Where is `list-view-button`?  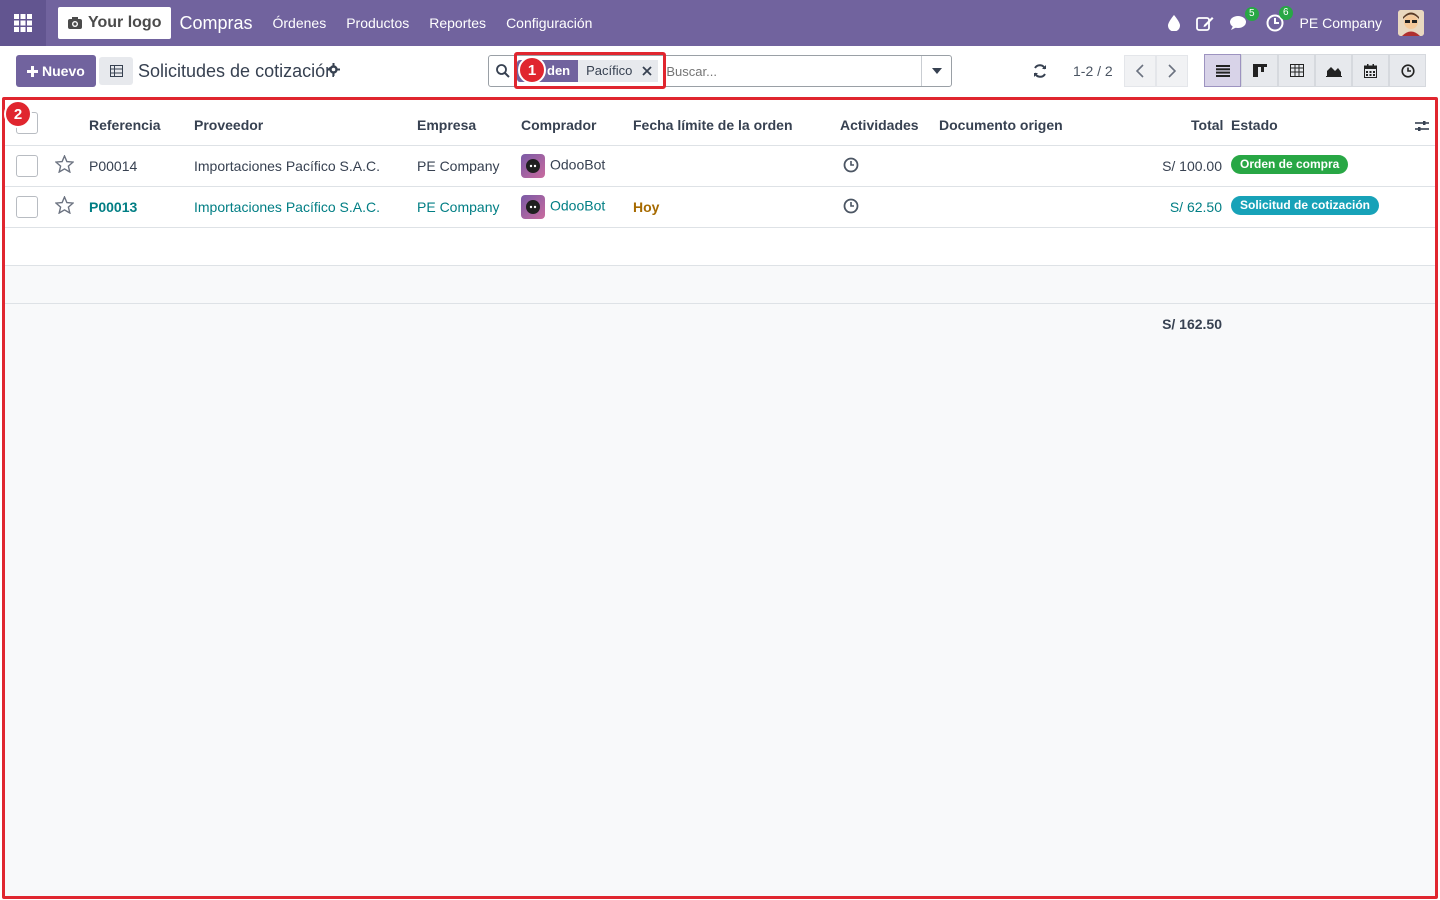
list-view-button is located at coordinates (1222, 70).